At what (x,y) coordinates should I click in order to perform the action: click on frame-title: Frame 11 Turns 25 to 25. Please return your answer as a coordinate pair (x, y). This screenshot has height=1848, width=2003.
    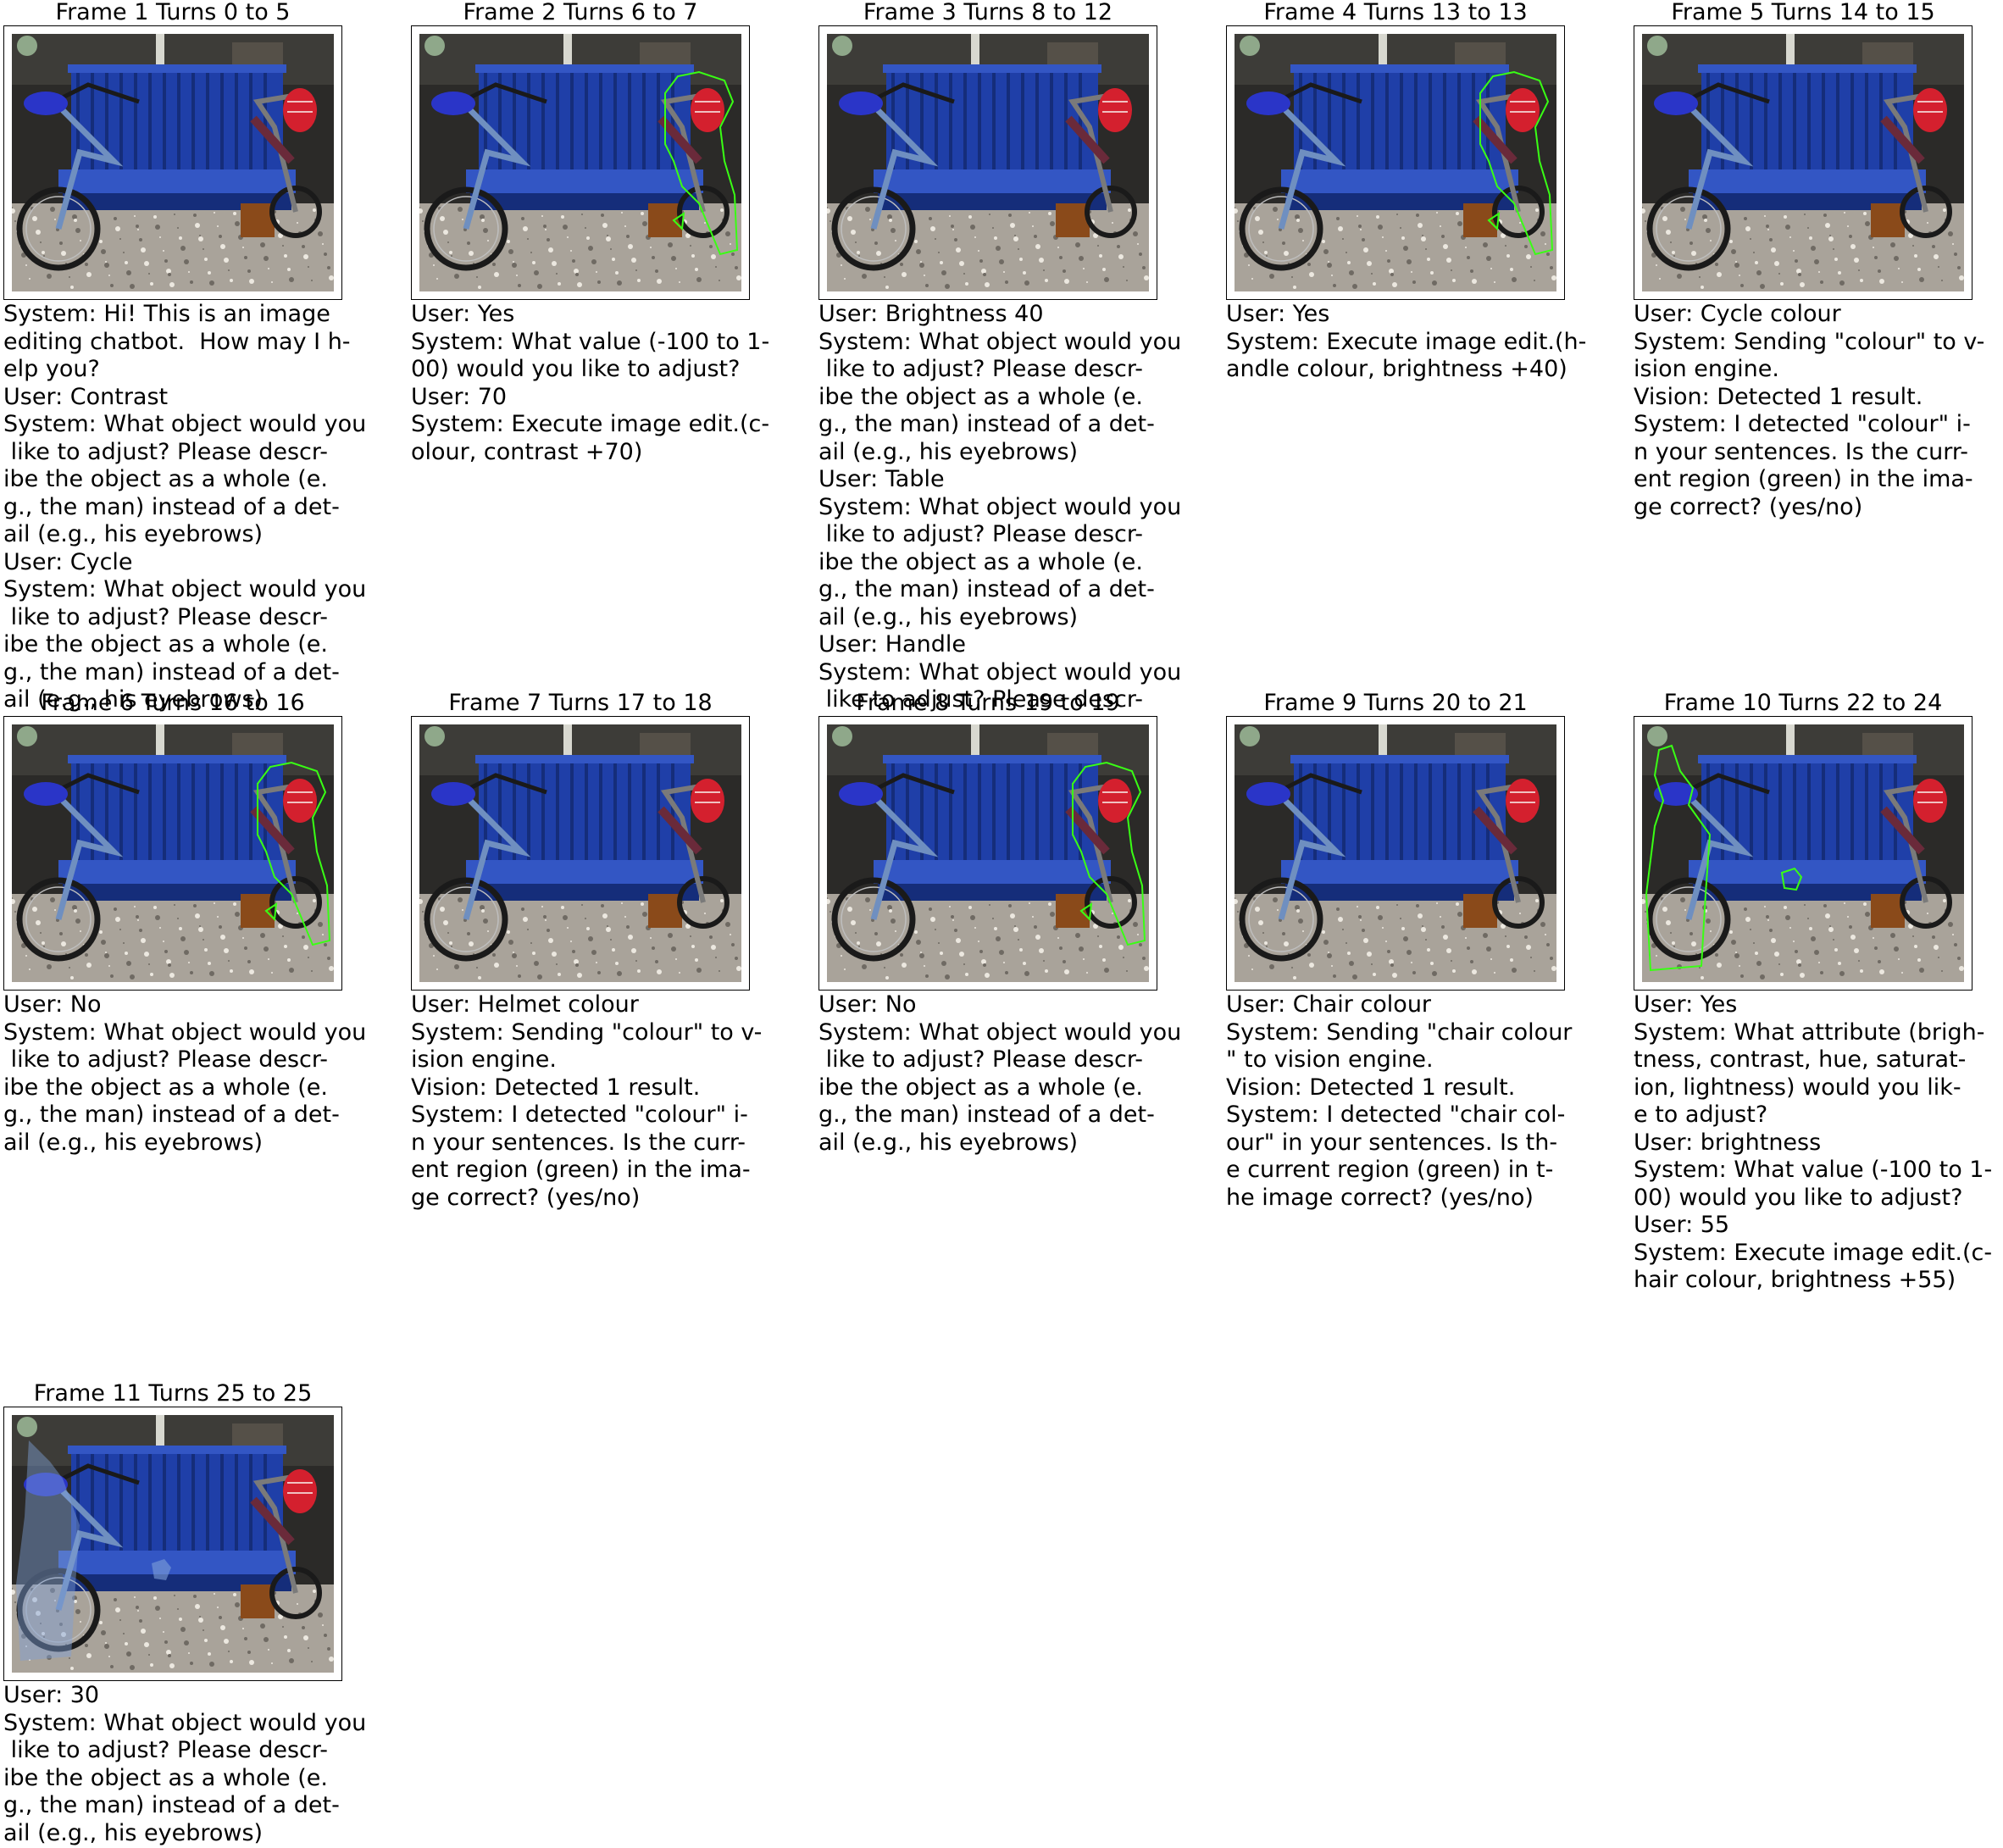
    Looking at the image, I should click on (173, 1394).